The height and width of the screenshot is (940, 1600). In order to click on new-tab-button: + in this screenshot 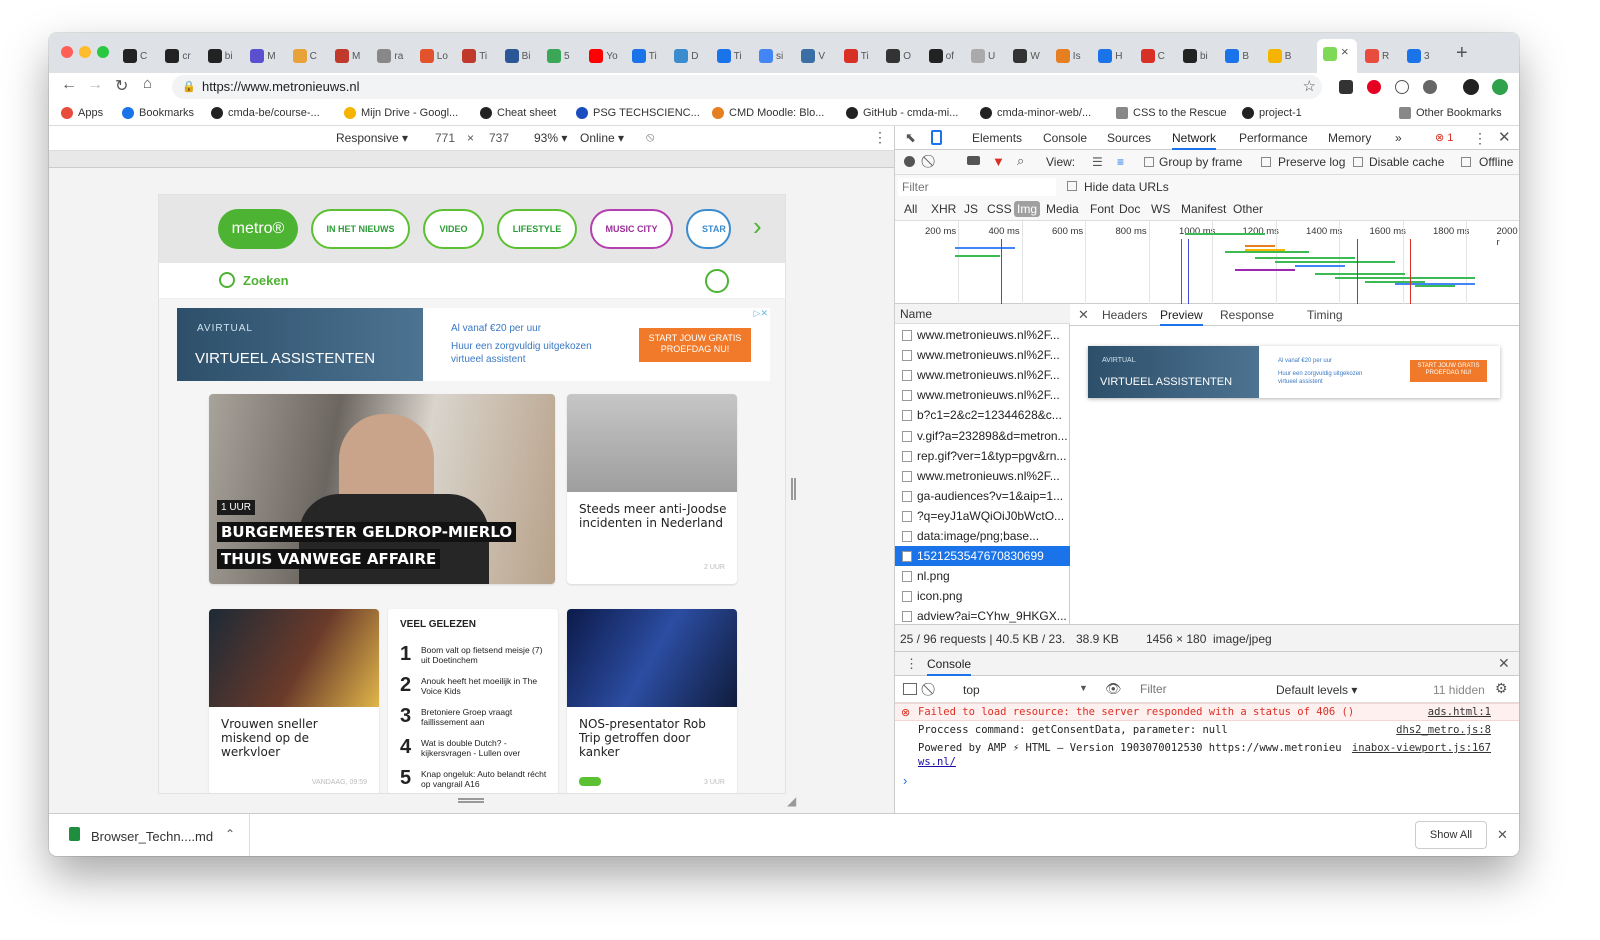, I will do `click(1462, 53)`.